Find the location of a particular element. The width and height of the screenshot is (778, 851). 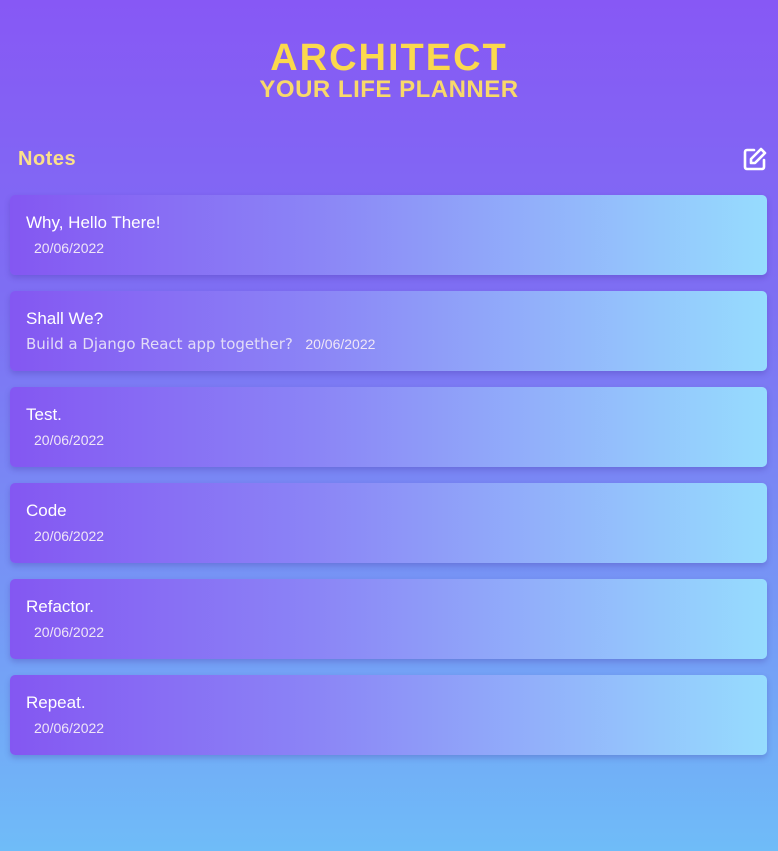

edit-icon is located at coordinates (755, 159).